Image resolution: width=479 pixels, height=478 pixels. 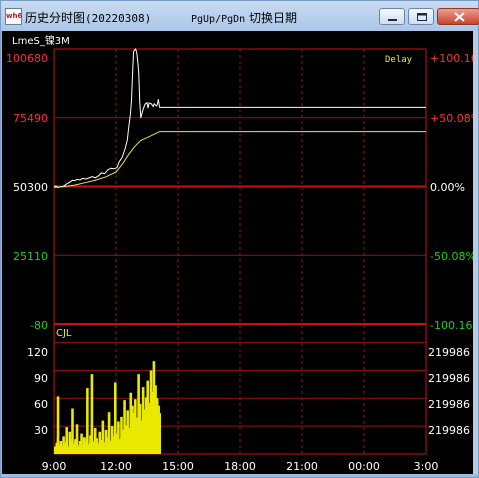 What do you see at coordinates (118, 18) in the screenshot?
I see `window-date-code: (20220308)` at bounding box center [118, 18].